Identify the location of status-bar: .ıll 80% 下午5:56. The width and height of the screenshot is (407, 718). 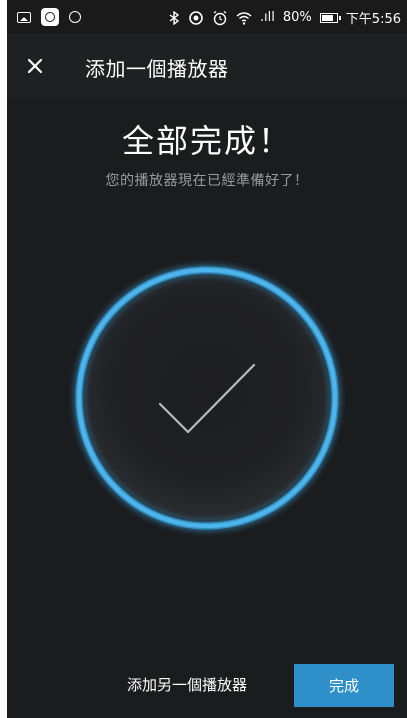
(207, 17).